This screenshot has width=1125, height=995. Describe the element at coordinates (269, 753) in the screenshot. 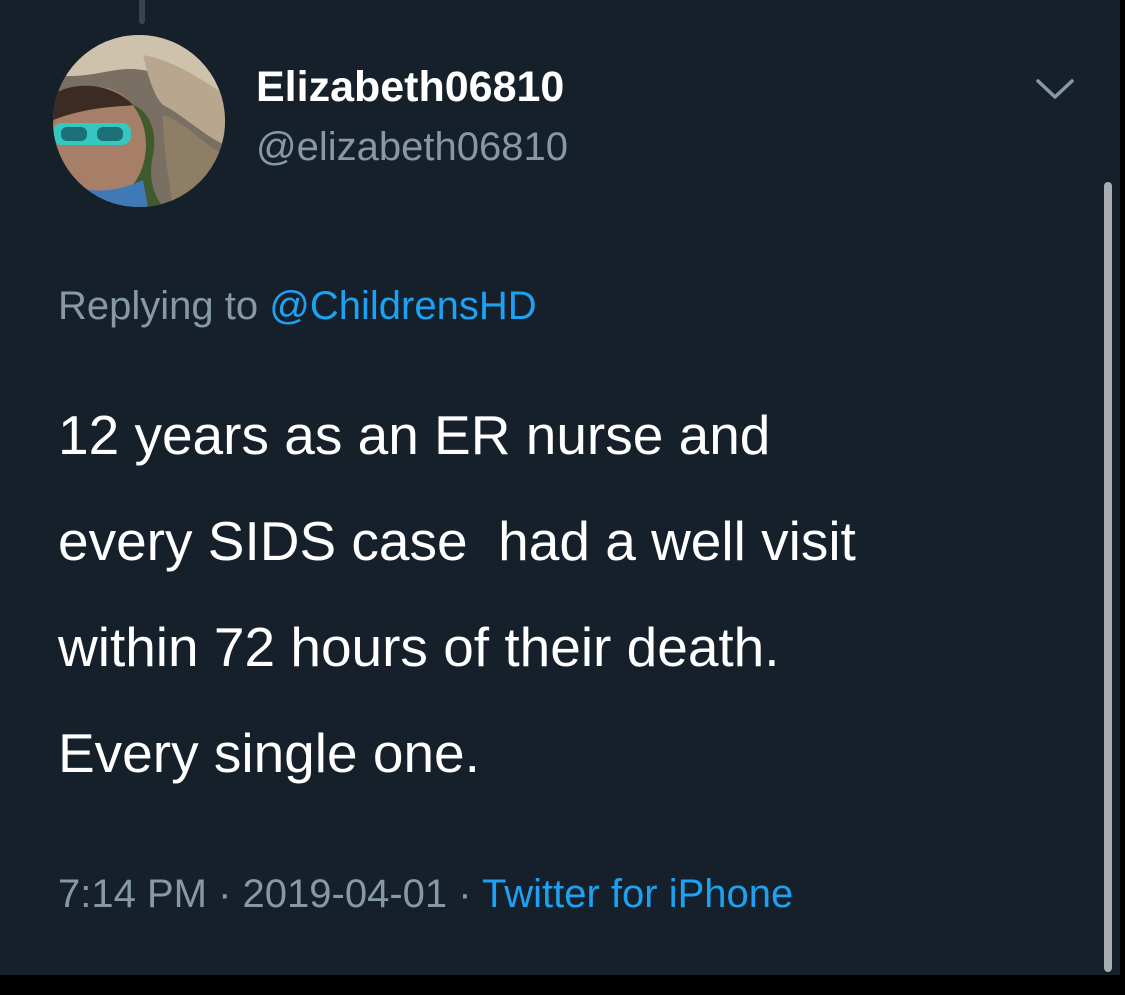

I see `tweet-text-line: Every single one.` at that location.